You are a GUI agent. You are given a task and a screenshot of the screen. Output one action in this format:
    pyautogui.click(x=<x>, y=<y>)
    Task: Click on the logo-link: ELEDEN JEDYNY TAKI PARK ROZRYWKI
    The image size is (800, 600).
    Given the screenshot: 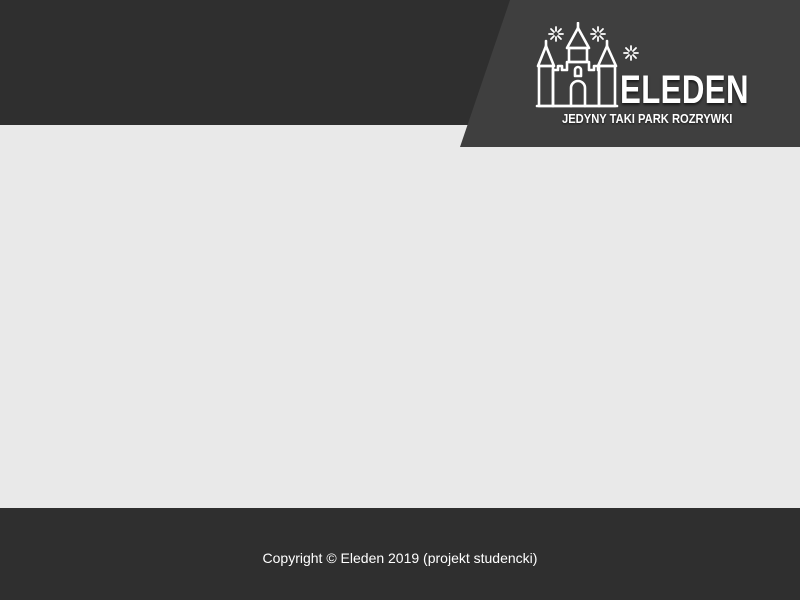 What is the action you would take?
    pyautogui.click(x=642, y=76)
    